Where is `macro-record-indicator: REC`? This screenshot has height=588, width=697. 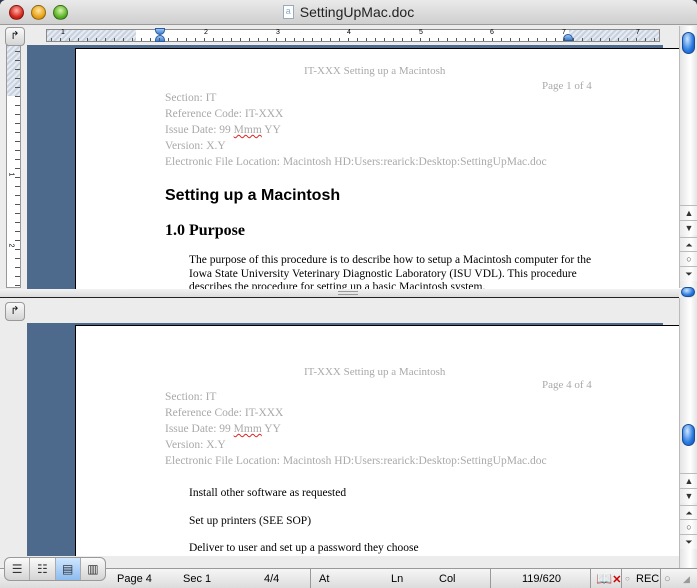
macro-record-indicator: REC is located at coordinates (647, 578).